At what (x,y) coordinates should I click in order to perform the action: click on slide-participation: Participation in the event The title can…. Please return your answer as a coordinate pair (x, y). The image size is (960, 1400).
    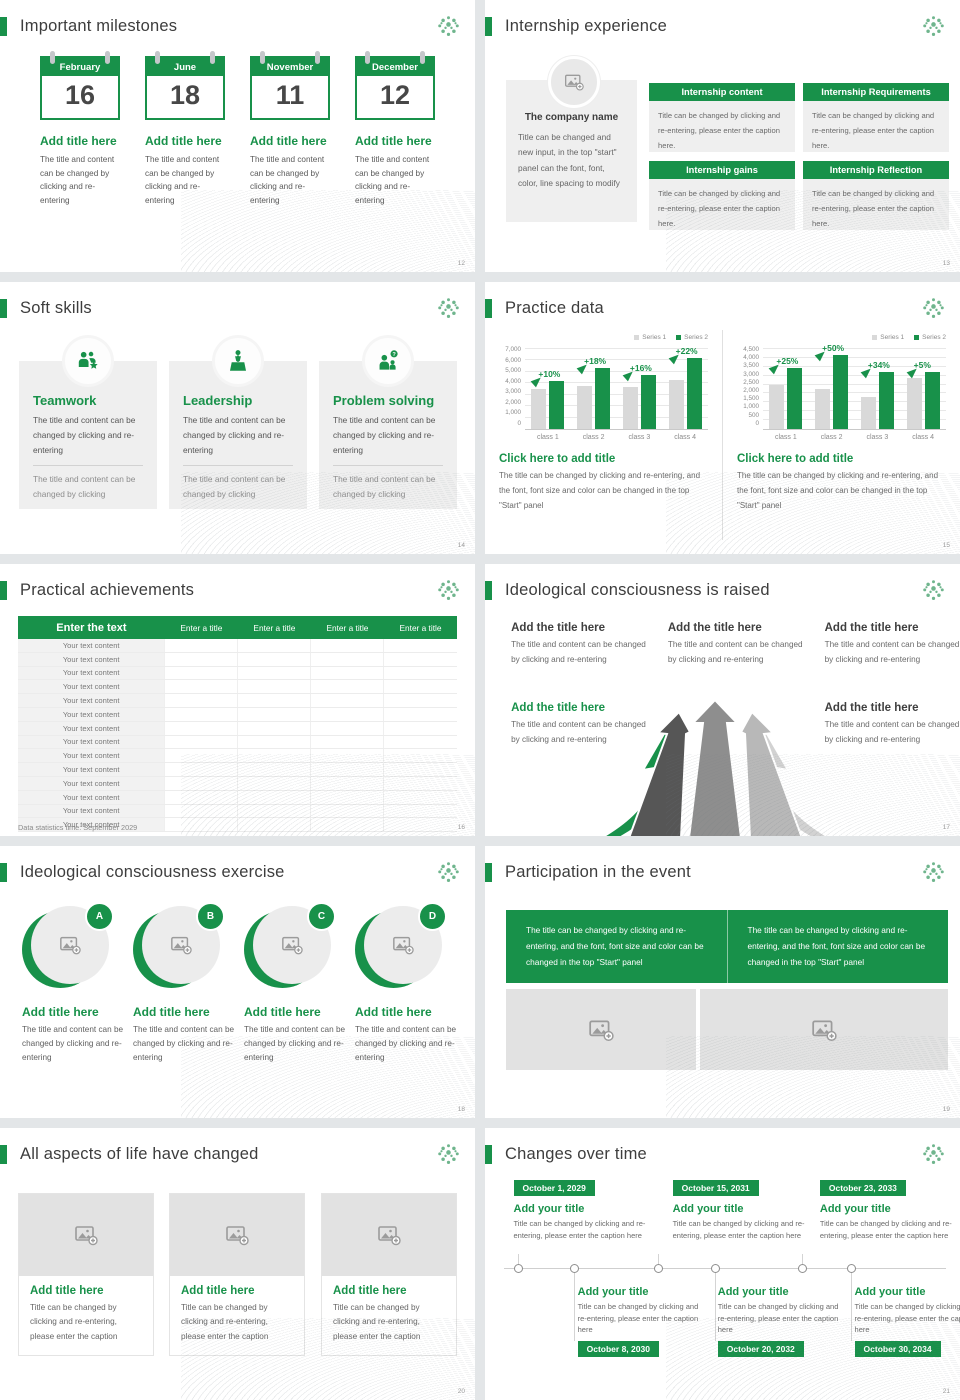
    Looking at the image, I should click on (722, 982).